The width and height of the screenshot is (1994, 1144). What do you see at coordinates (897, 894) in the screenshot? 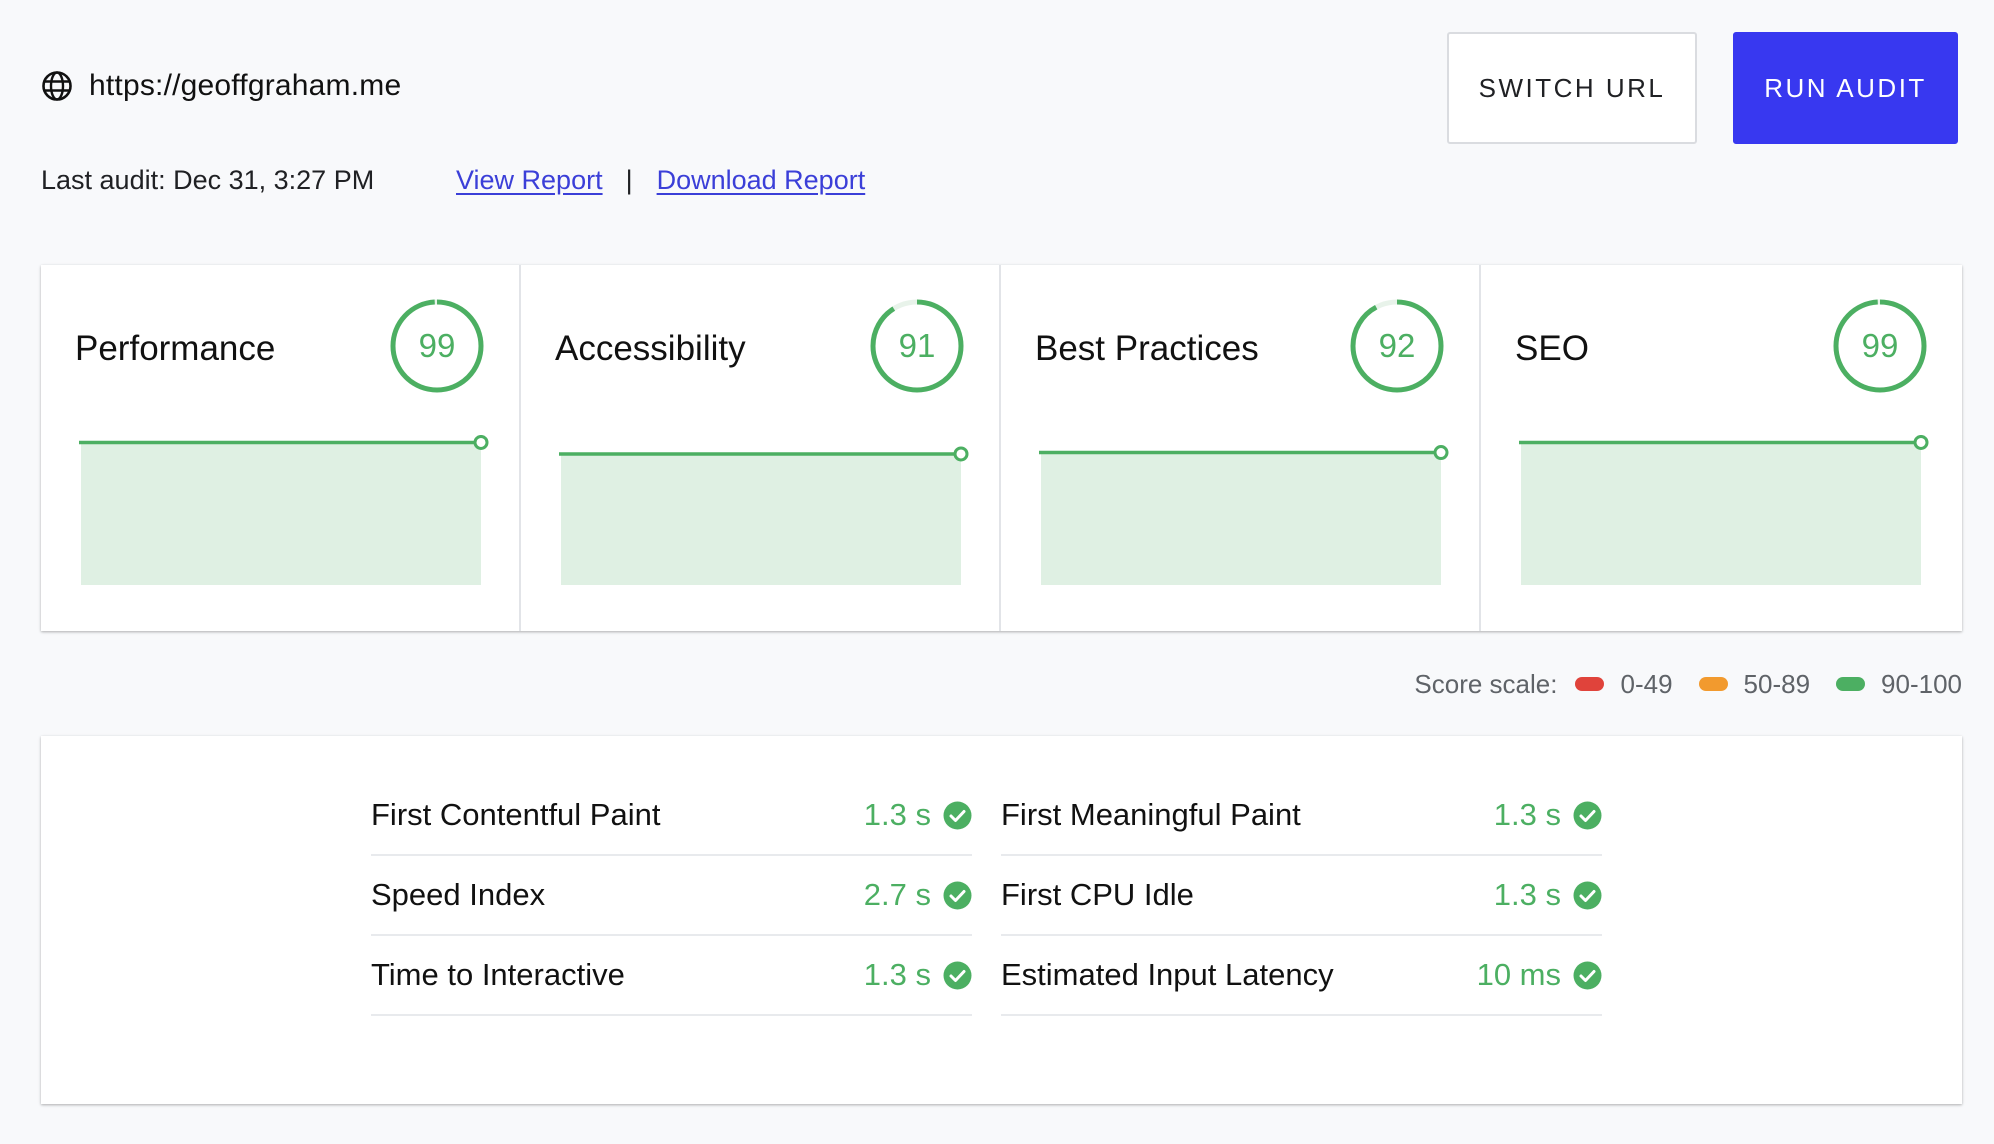
I see `metric-value: 2.7 s` at bounding box center [897, 894].